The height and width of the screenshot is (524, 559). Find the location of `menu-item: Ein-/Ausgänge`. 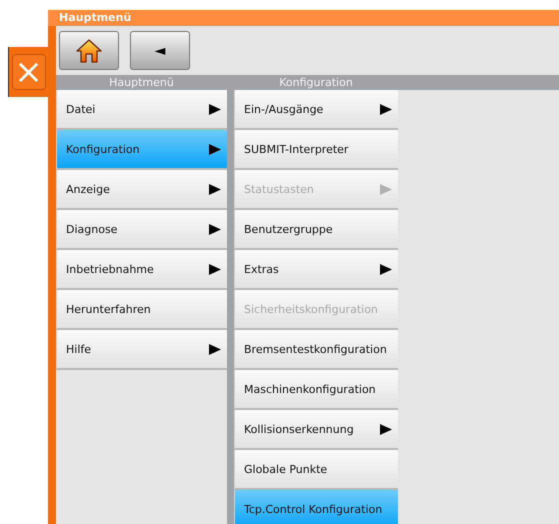

menu-item: Ein-/Ausgänge is located at coordinates (316, 110).